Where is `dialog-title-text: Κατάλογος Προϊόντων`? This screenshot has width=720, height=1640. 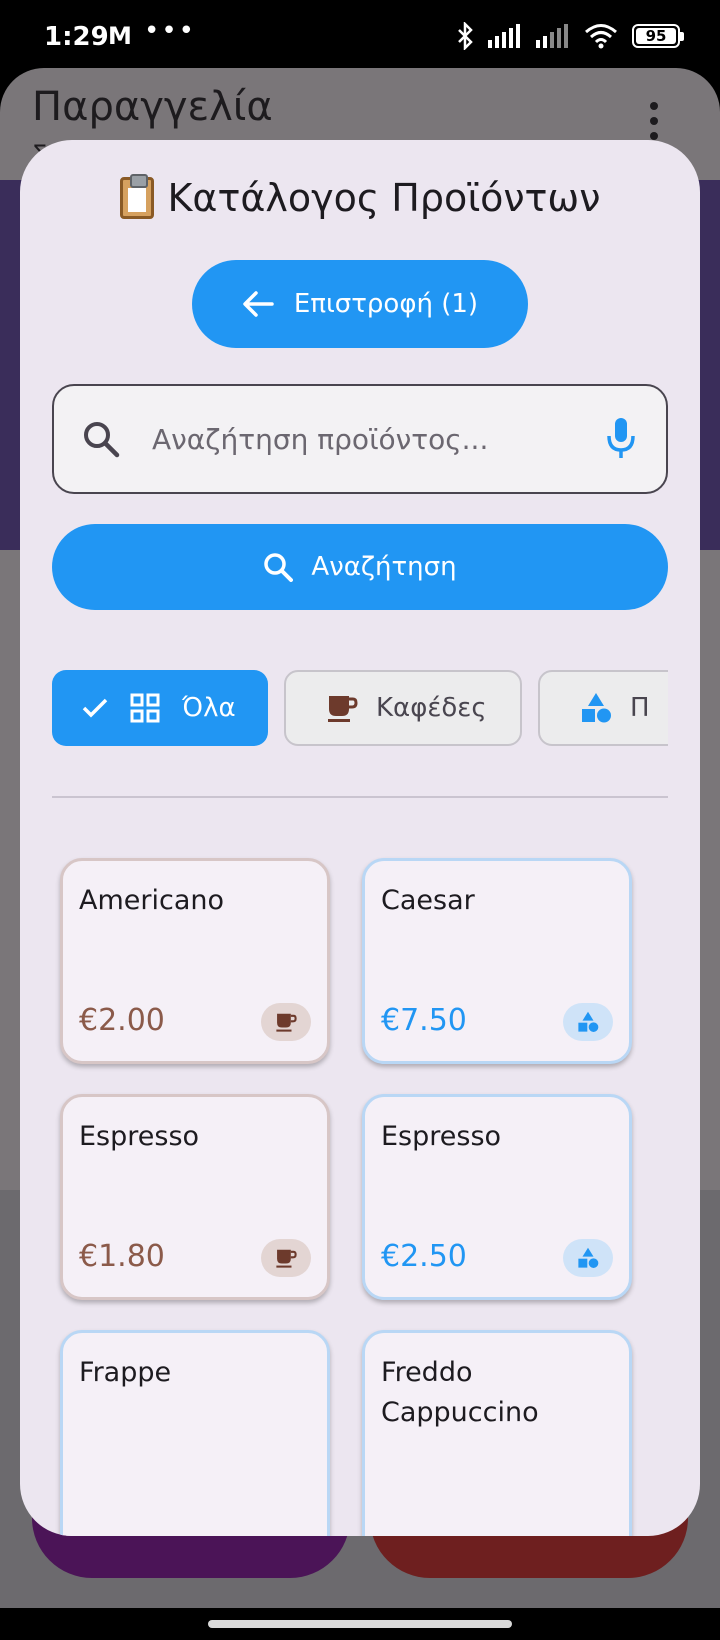 dialog-title-text: Κατάλογος Προϊόντων is located at coordinates (384, 198).